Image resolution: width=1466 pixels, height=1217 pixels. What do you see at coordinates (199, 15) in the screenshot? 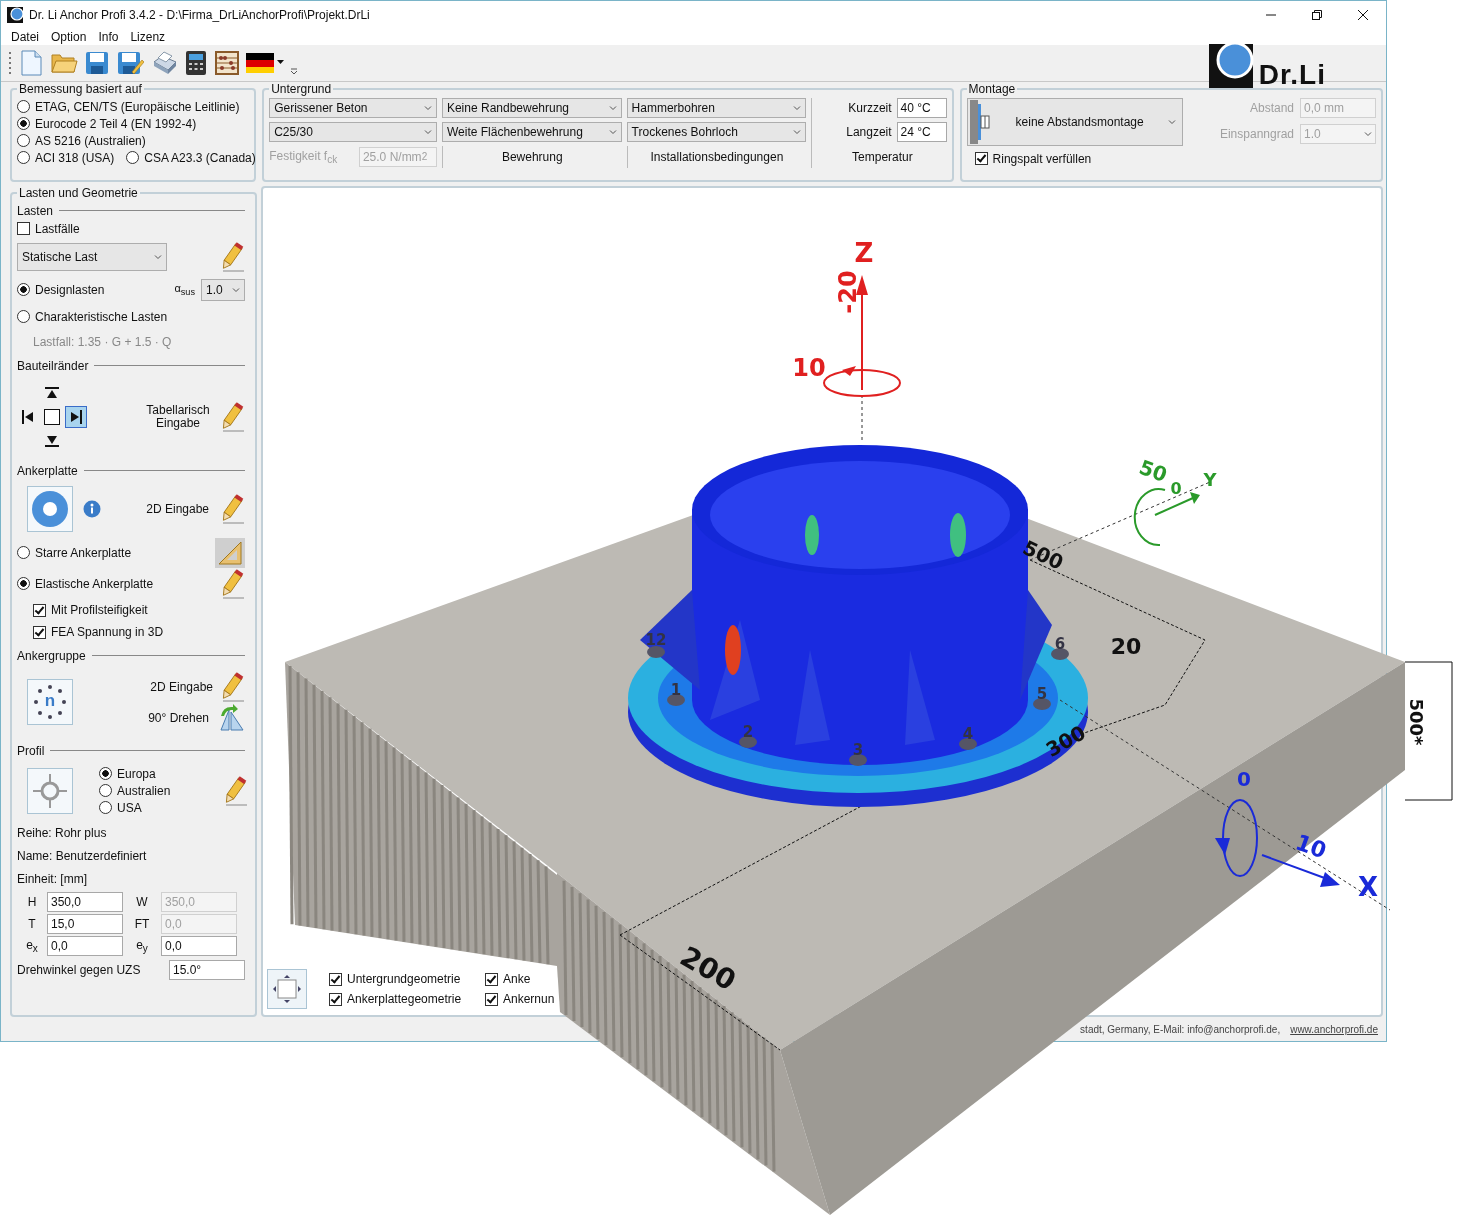
I see `window-title: Dr. Li Anchor Profi 3.4.2 - D:\Firma_DrLiAnchorProfi\Projekt.DrLi` at bounding box center [199, 15].